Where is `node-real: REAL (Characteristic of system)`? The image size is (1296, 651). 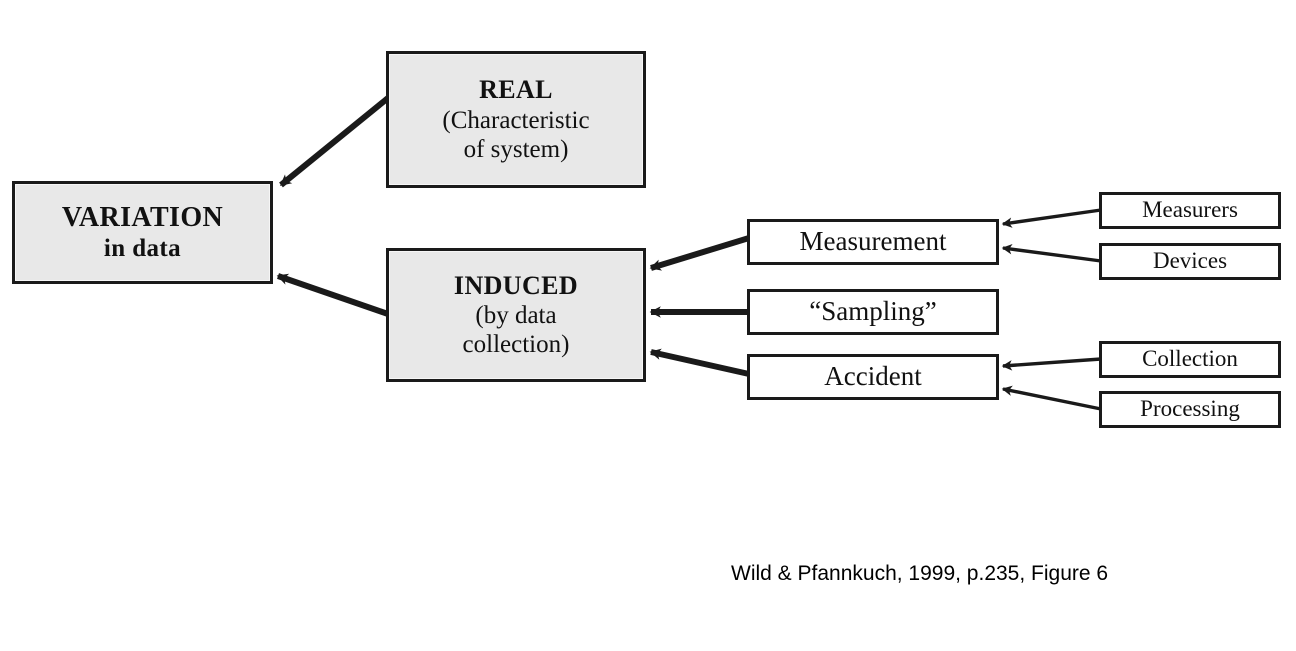 node-real: REAL (Characteristic of system) is located at coordinates (516, 119).